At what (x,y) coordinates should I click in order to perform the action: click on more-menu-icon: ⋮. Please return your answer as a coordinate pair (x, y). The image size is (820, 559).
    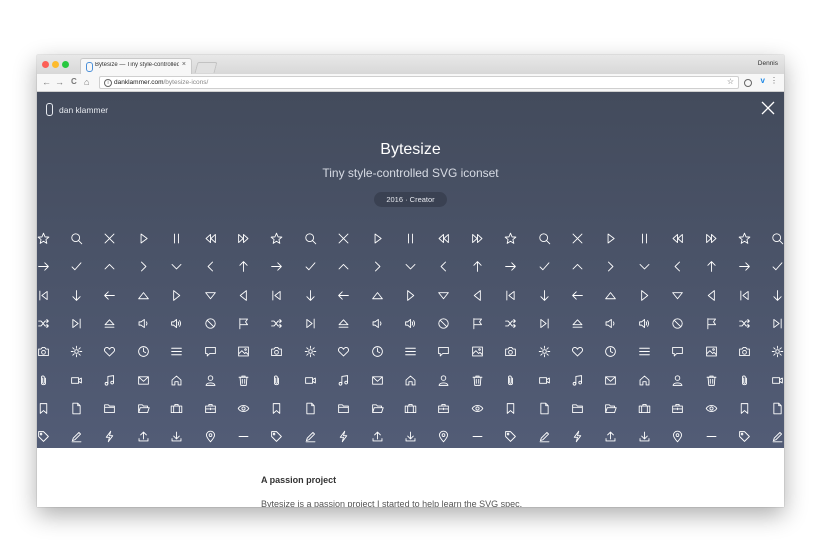
    Looking at the image, I should click on (774, 80).